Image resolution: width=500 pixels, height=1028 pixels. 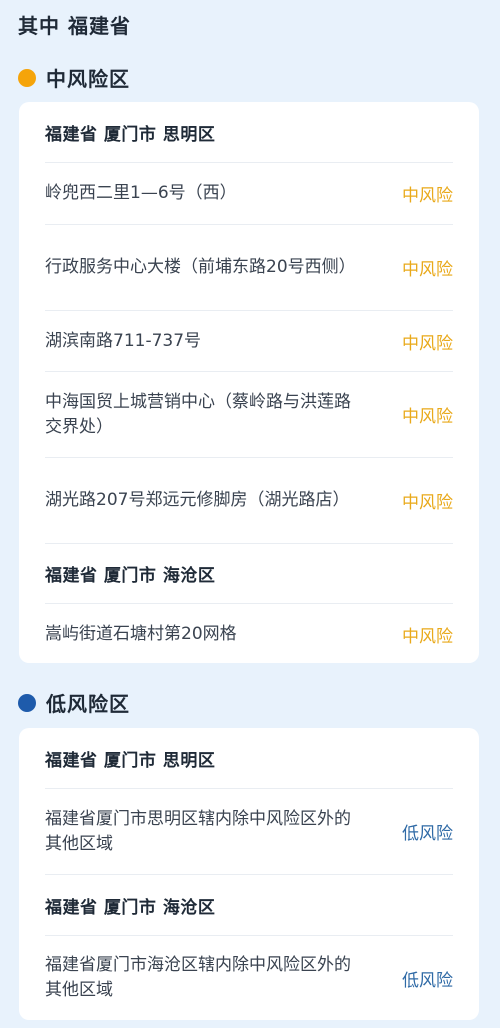 I want to click on list-item: 嵩屿街道石塘村第20网格 中风险, so click(x=249, y=634).